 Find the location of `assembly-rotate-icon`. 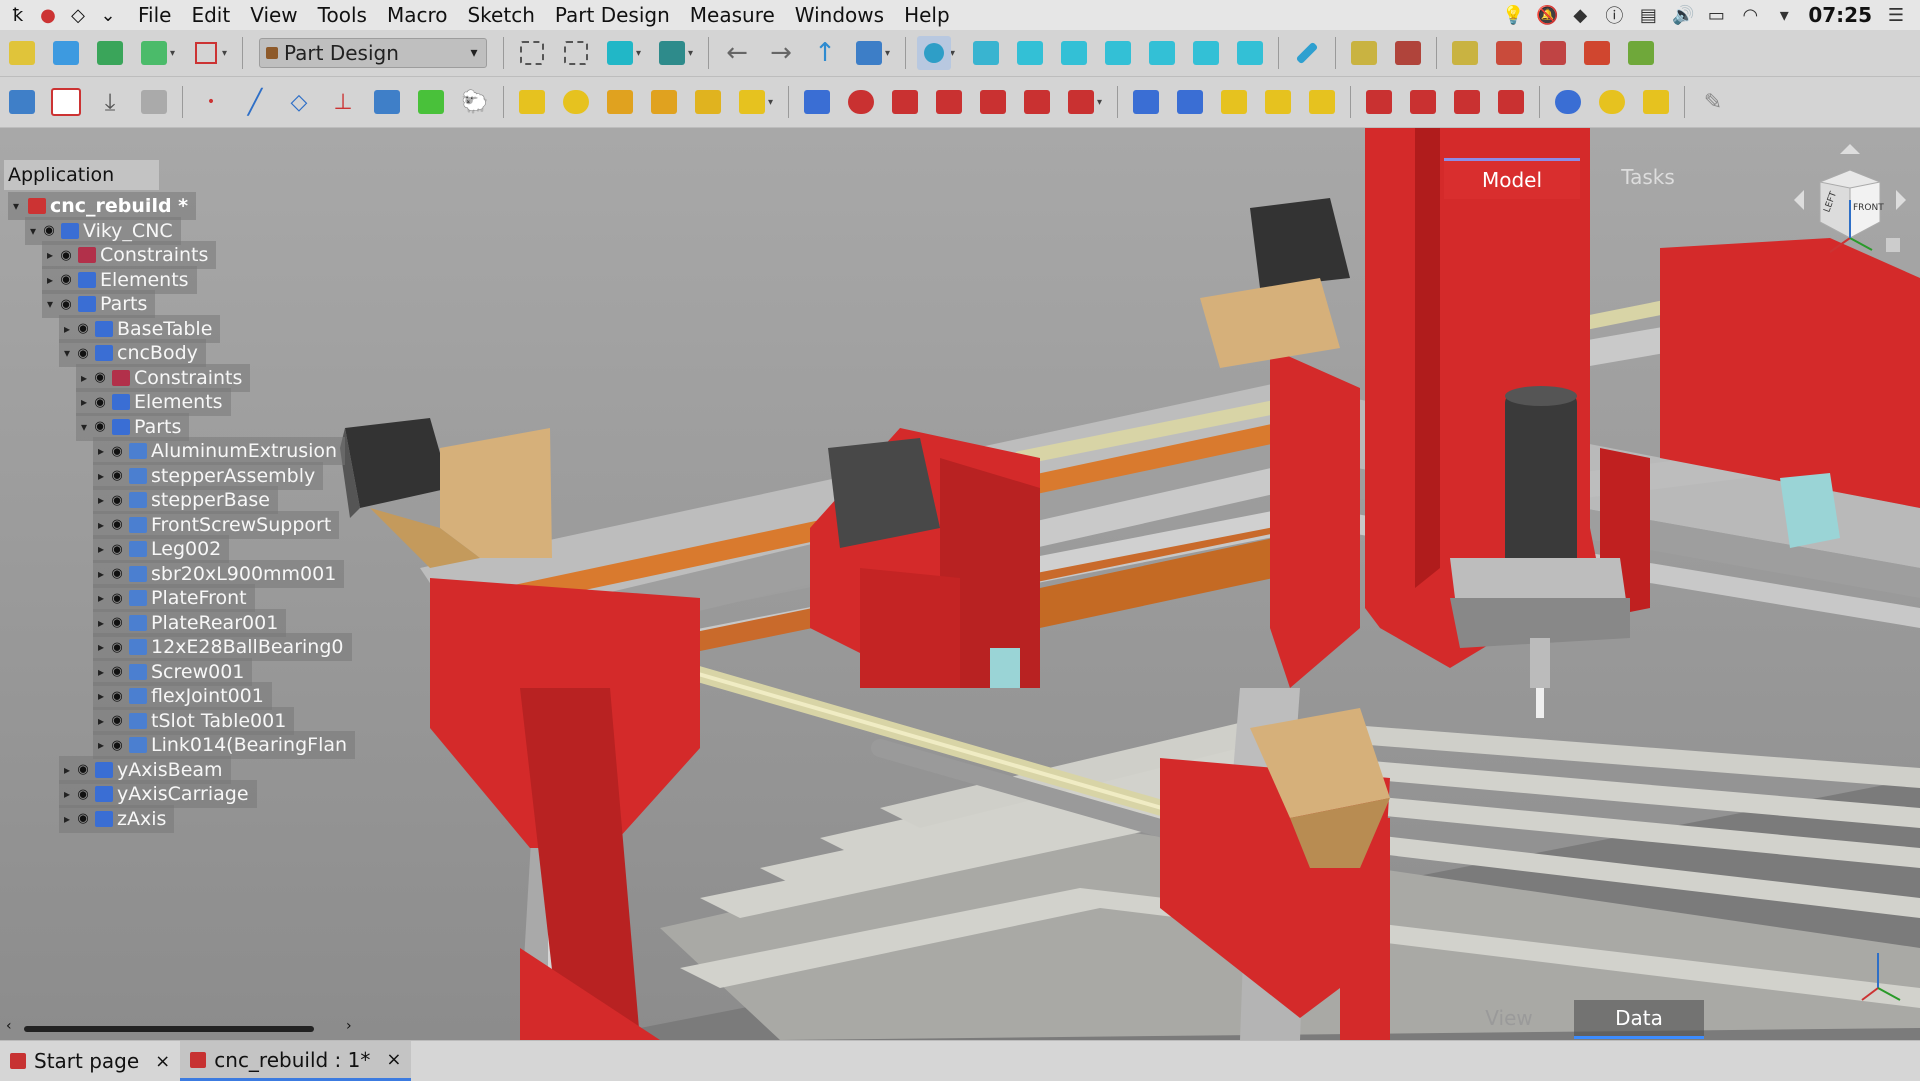

assembly-rotate-icon is located at coordinates (1553, 53).